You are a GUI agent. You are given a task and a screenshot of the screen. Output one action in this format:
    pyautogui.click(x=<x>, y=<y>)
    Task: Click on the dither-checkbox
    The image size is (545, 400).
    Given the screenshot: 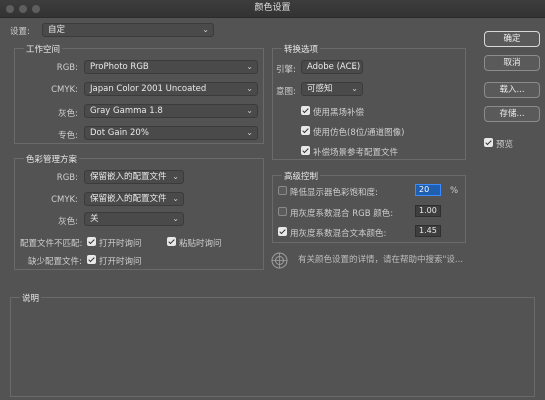 What is the action you would take?
    pyautogui.click(x=305, y=130)
    